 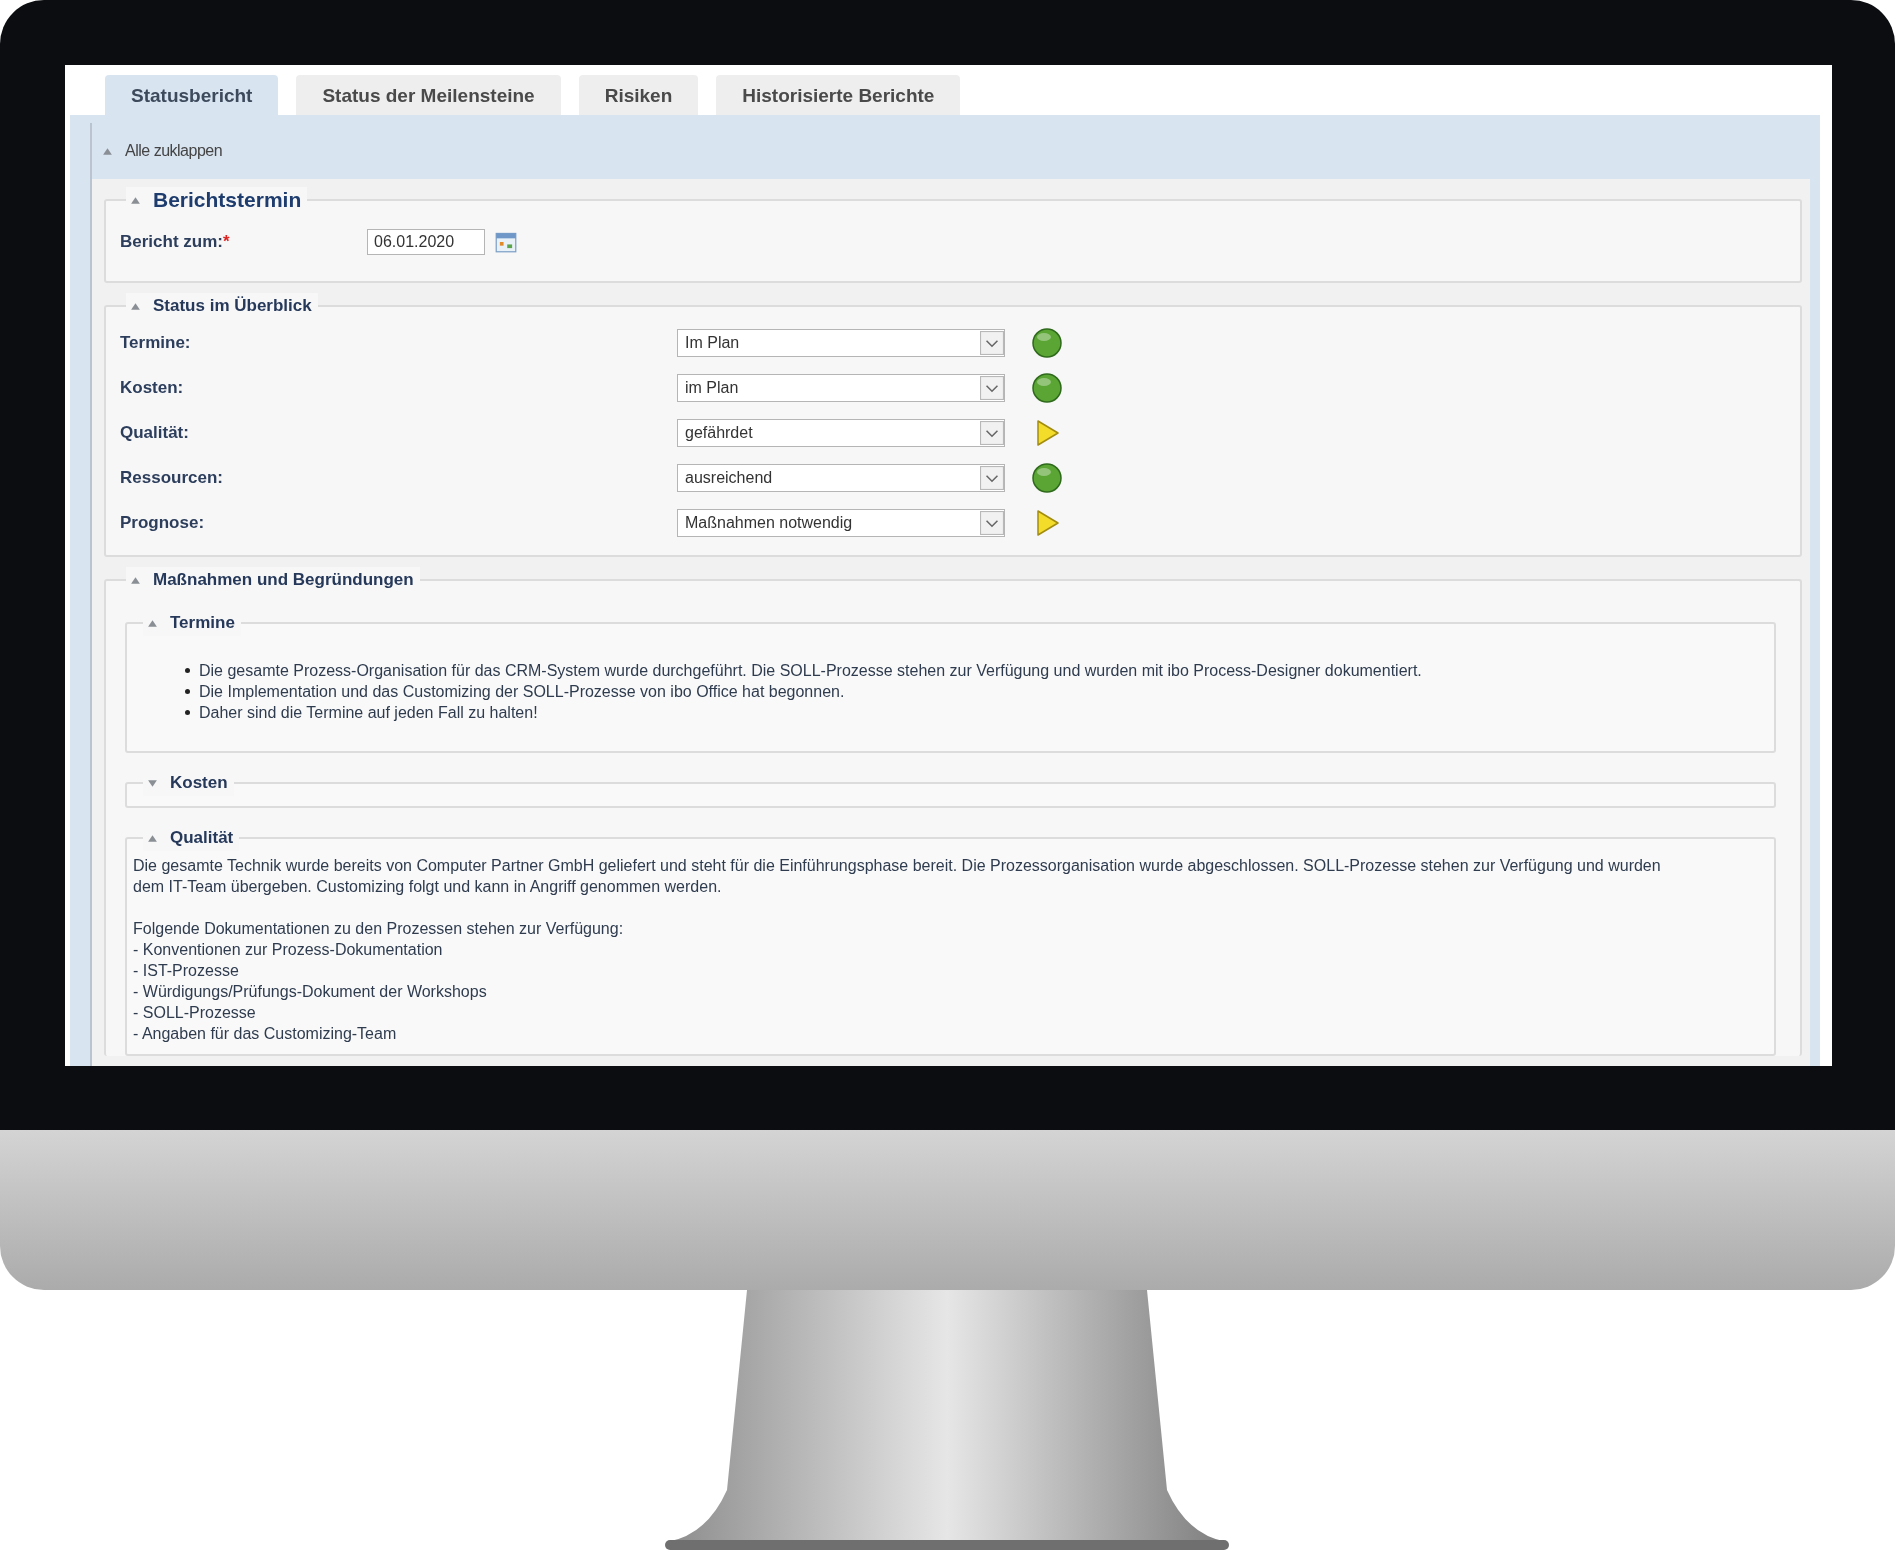 What do you see at coordinates (202, 623) in the screenshot?
I see `section-title: Termine` at bounding box center [202, 623].